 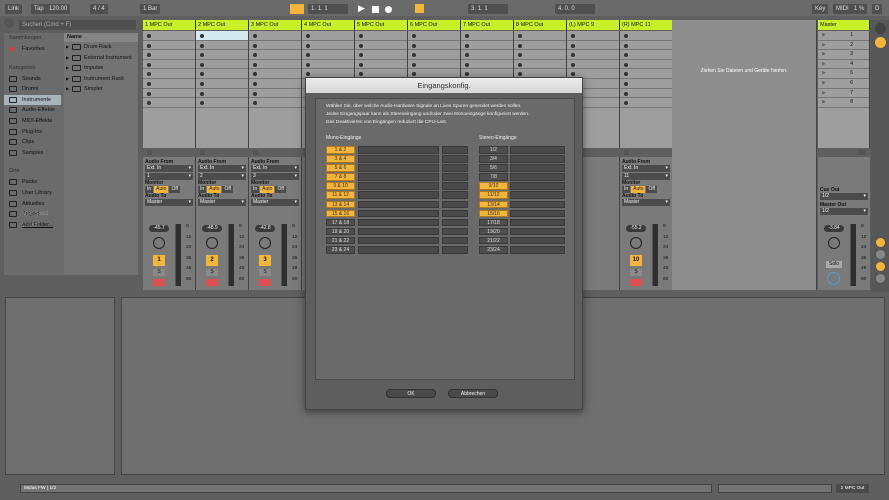 I want to click on stereo-input-toggle: 11/12, so click(x=493, y=195).